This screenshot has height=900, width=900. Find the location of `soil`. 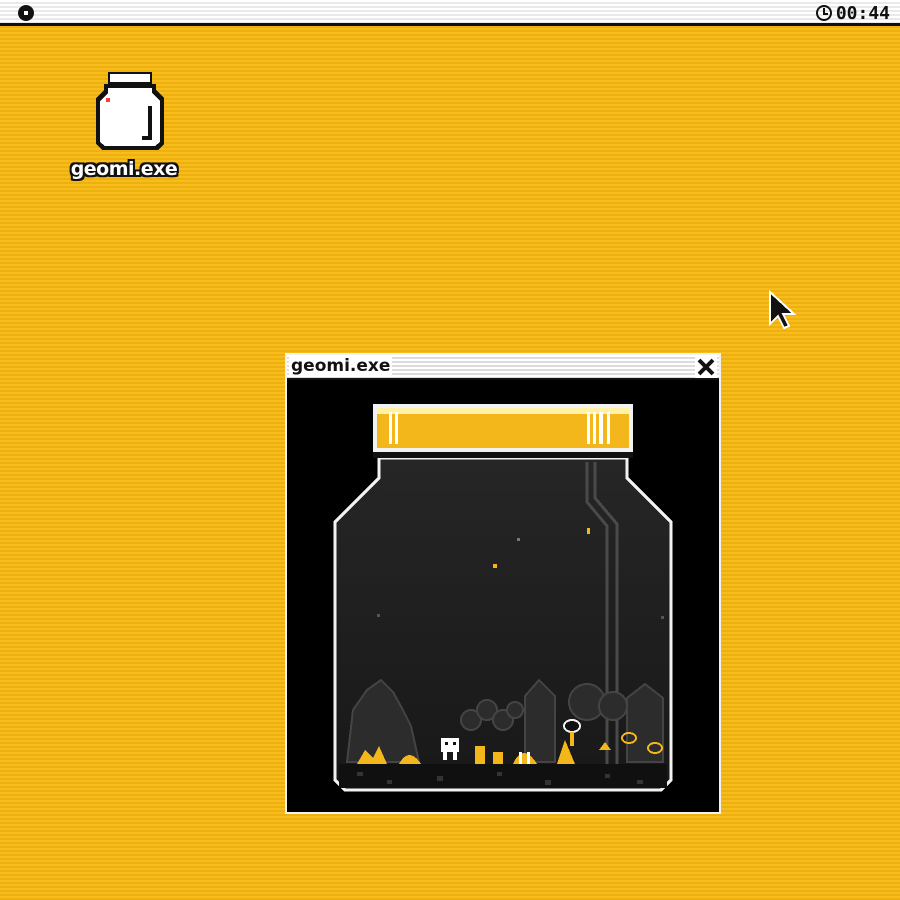

soil is located at coordinates (503, 776).